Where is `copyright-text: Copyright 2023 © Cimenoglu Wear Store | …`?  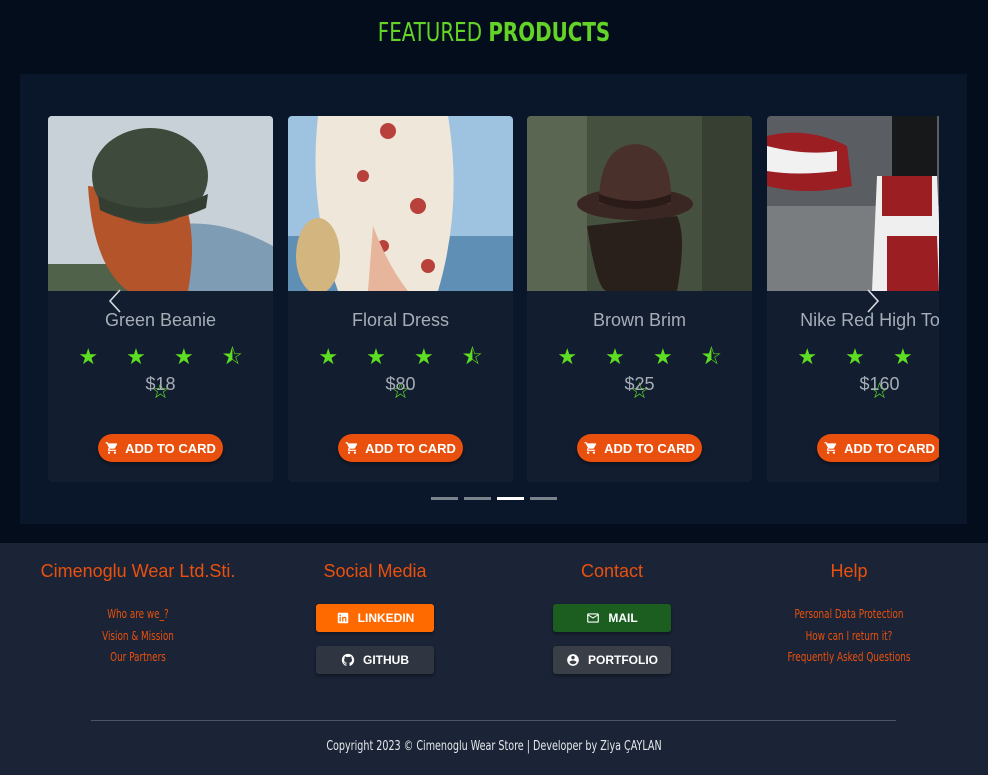 copyright-text: Copyright 2023 © Cimenoglu Wear Store | … is located at coordinates (494, 746).